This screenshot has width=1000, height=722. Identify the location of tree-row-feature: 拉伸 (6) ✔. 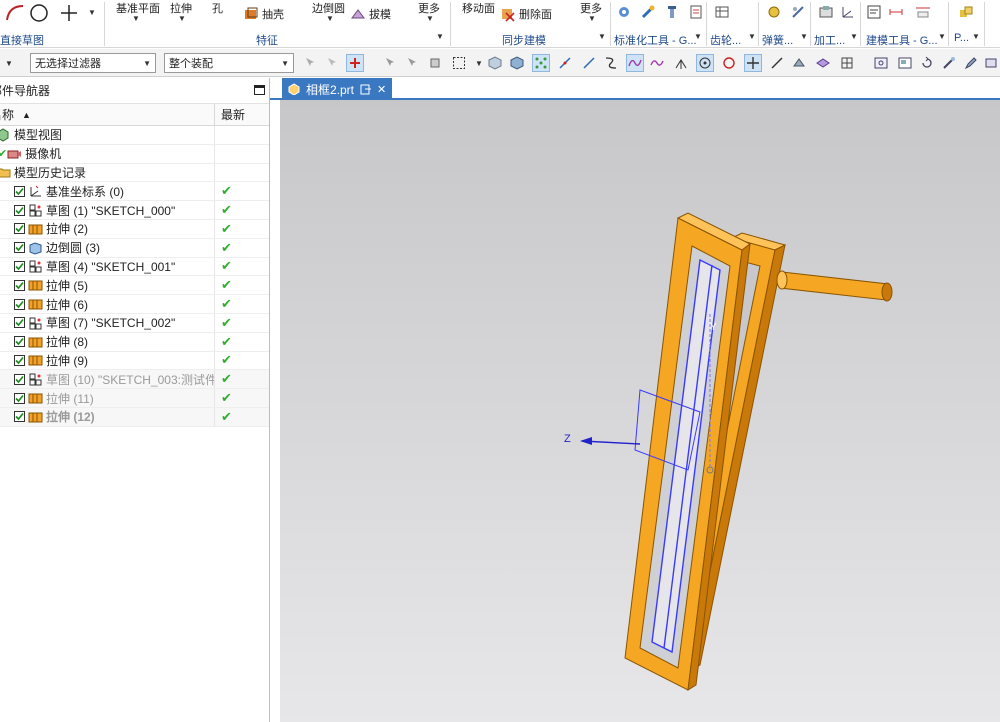
(134, 304).